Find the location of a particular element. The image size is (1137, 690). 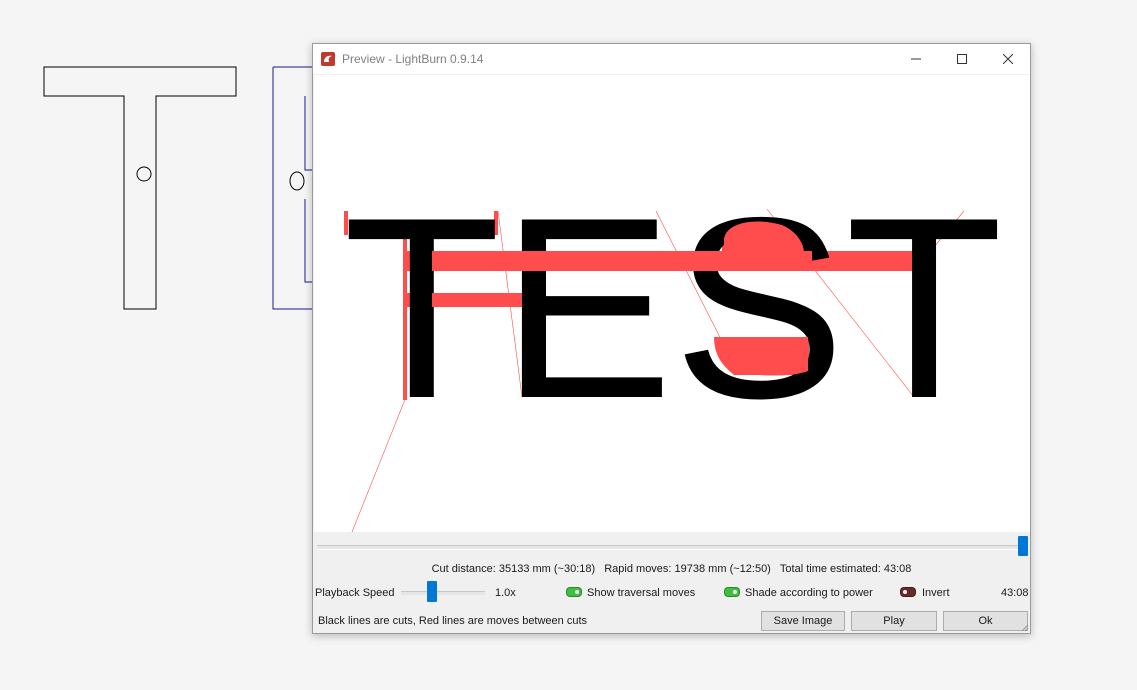

minimize-button is located at coordinates (916, 59).